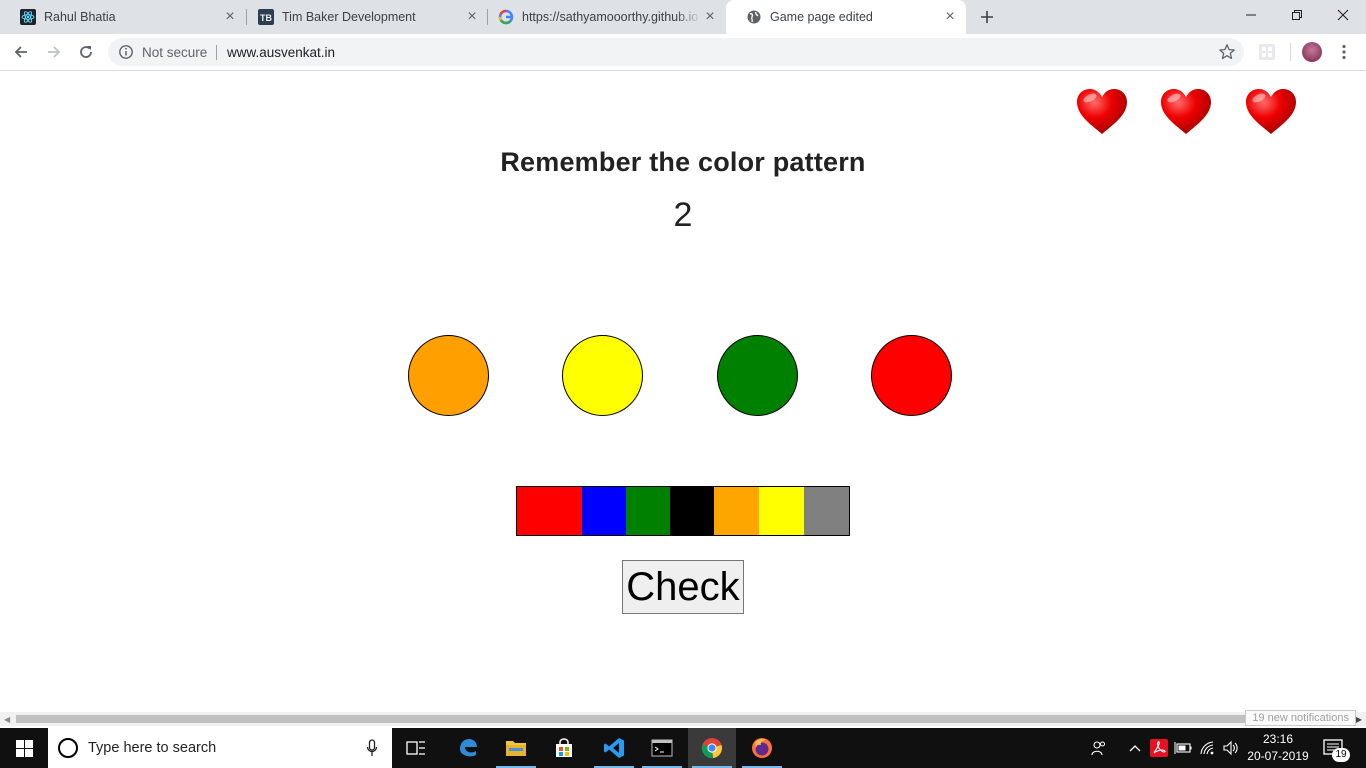 Image resolution: width=1366 pixels, height=768 pixels. What do you see at coordinates (220, 748) in the screenshot?
I see `taskbar-search-box: Type here to search` at bounding box center [220, 748].